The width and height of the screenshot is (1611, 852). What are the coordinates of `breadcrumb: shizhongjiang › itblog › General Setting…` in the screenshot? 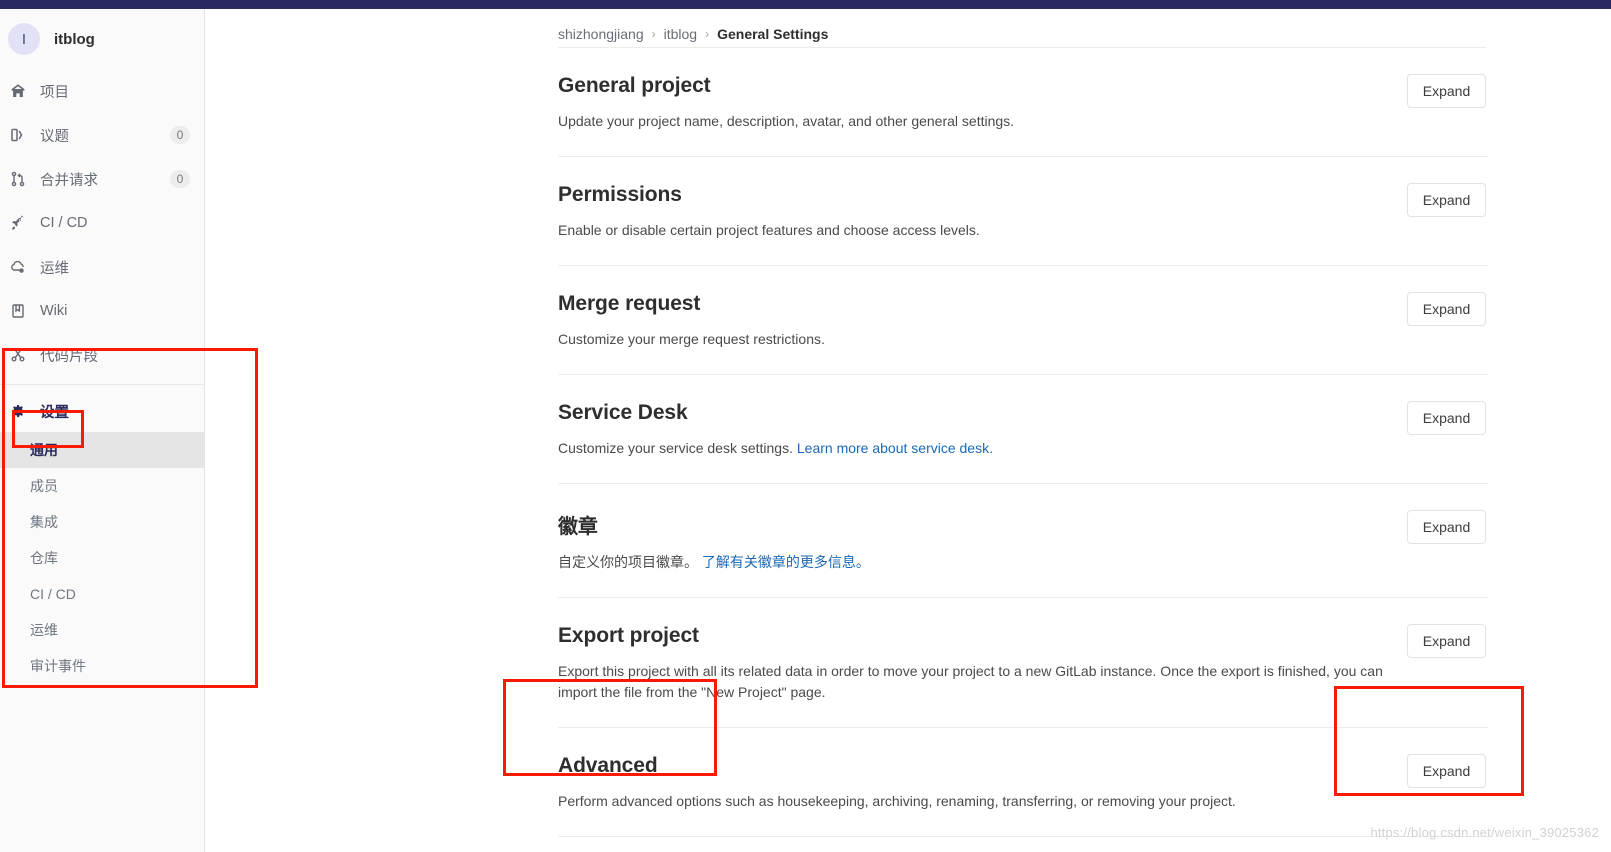 It's located at (908, 28).